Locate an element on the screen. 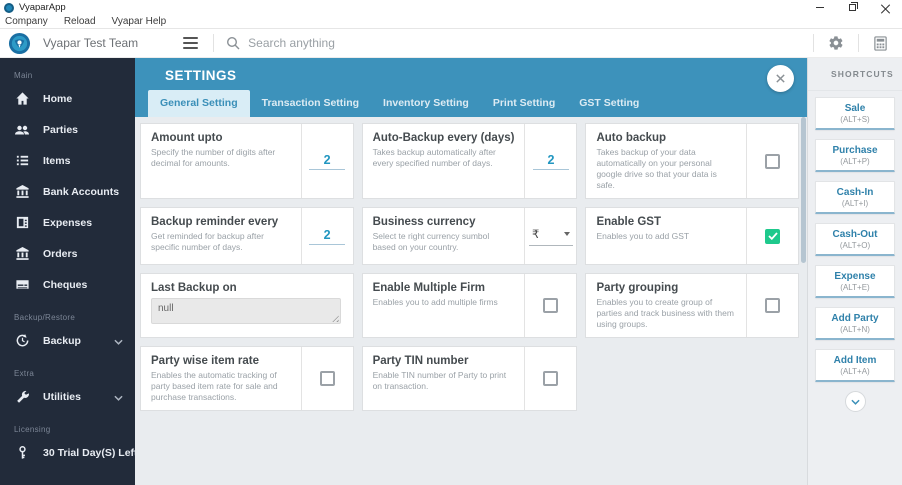  enable-gst-checkbox is located at coordinates (772, 236).